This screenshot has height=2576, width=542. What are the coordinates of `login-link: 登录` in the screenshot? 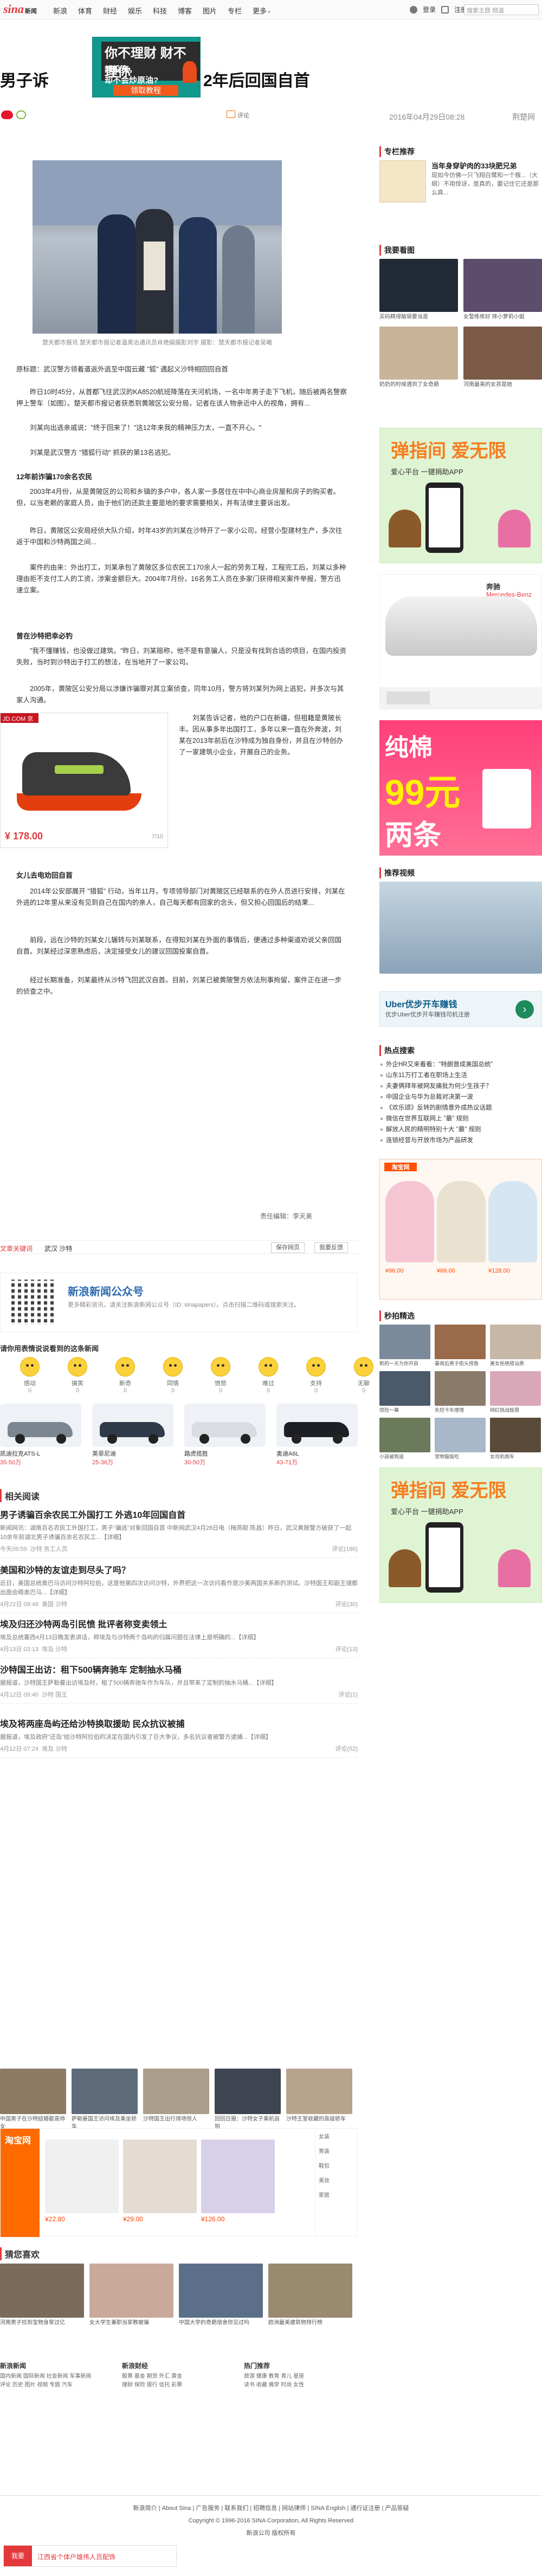 It's located at (429, 9).